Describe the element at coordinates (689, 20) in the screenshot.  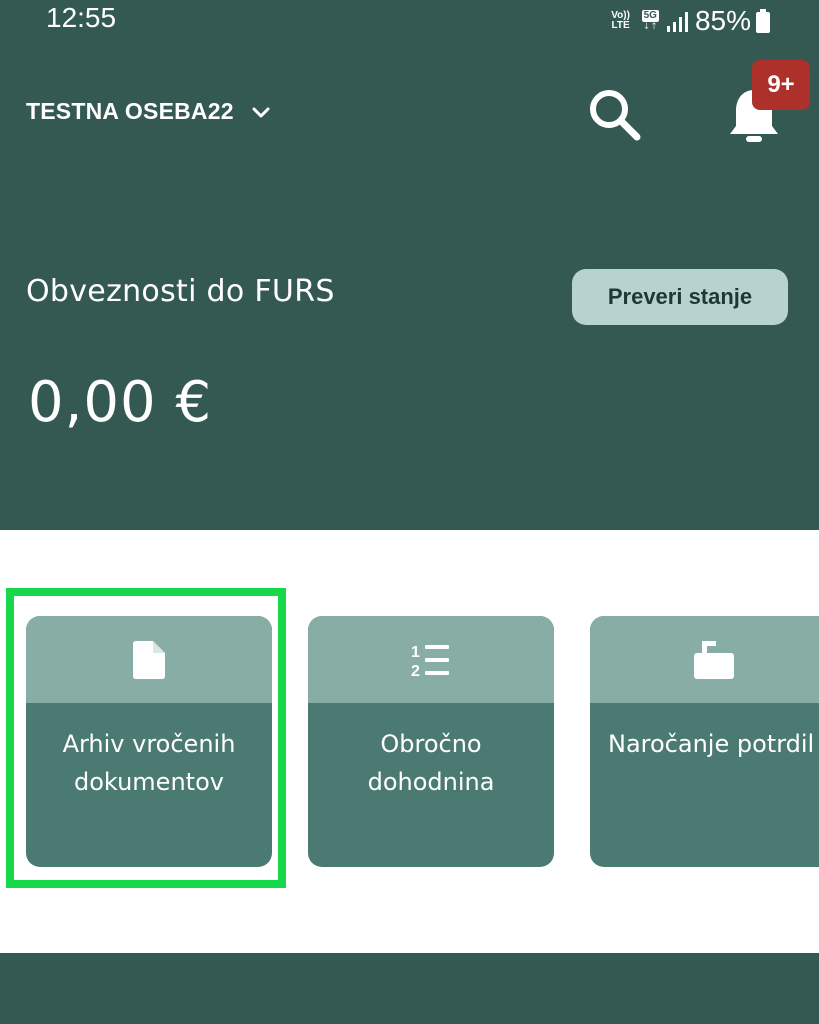
I see `status-indicators: Vo)) LTE 5G ↓↑ 85%` at that location.